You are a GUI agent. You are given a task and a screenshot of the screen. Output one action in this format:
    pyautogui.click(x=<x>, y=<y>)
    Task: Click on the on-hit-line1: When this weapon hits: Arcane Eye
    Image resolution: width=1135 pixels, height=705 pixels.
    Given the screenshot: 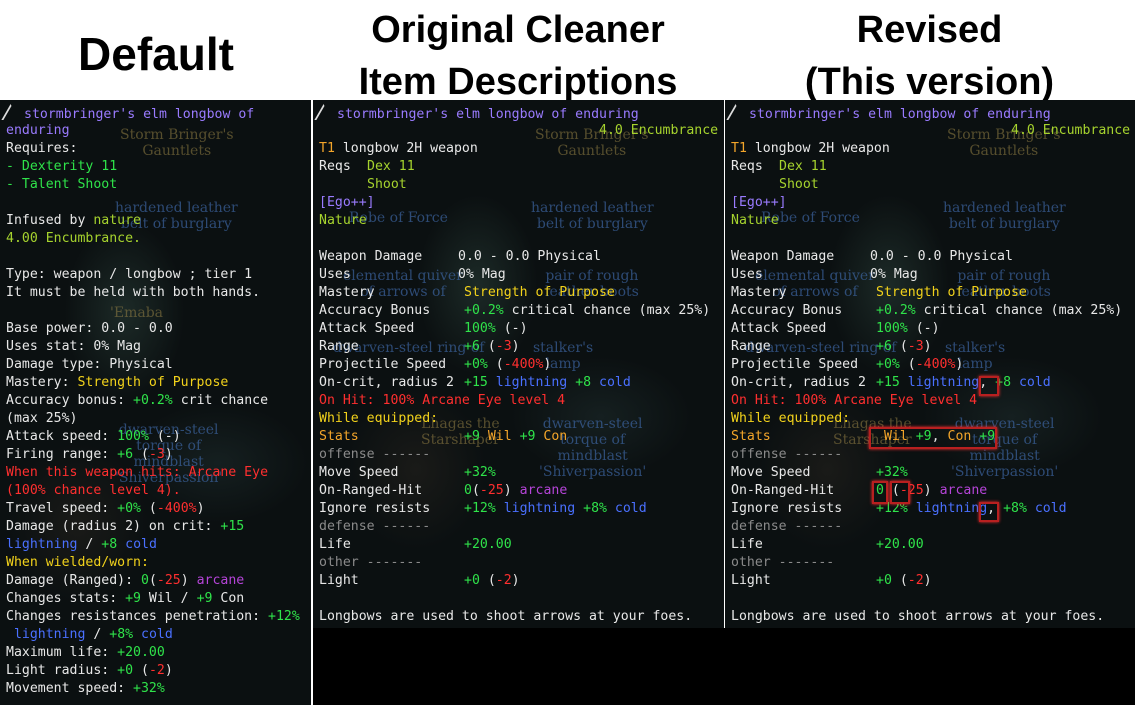 What is the action you would take?
    pyautogui.click(x=137, y=472)
    